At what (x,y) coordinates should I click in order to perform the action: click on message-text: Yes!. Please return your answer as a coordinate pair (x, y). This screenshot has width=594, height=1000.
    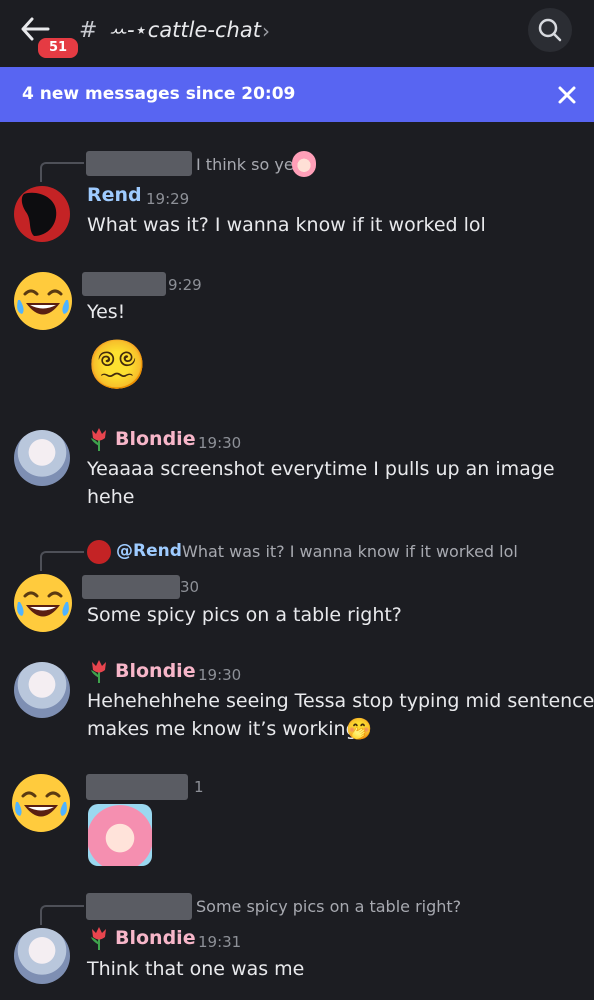
    Looking at the image, I should click on (106, 312).